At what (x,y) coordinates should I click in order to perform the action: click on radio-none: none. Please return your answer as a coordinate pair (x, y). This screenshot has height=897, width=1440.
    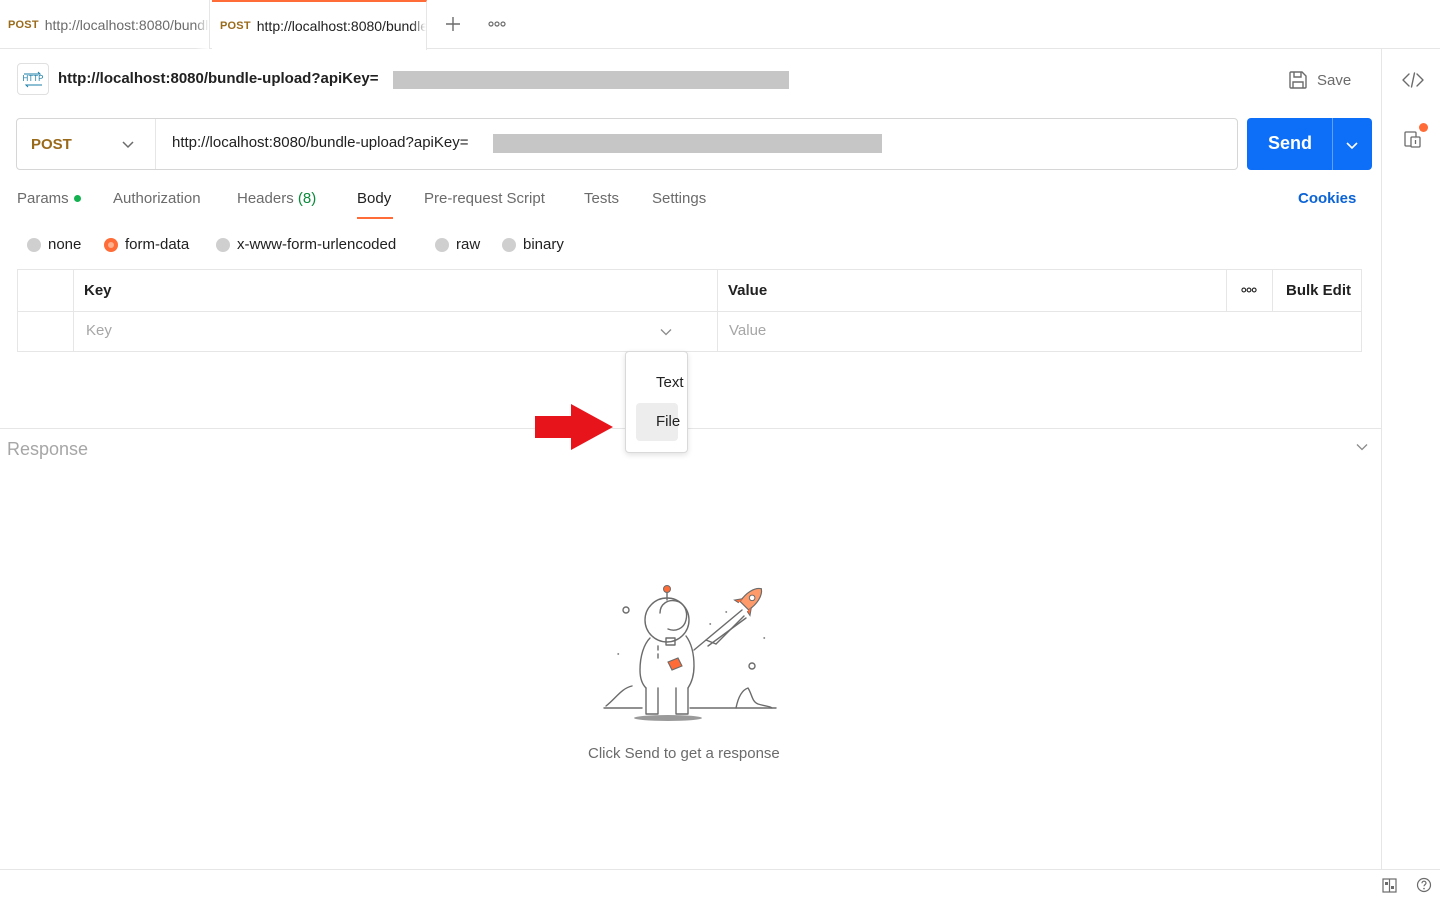
    Looking at the image, I should click on (54, 244).